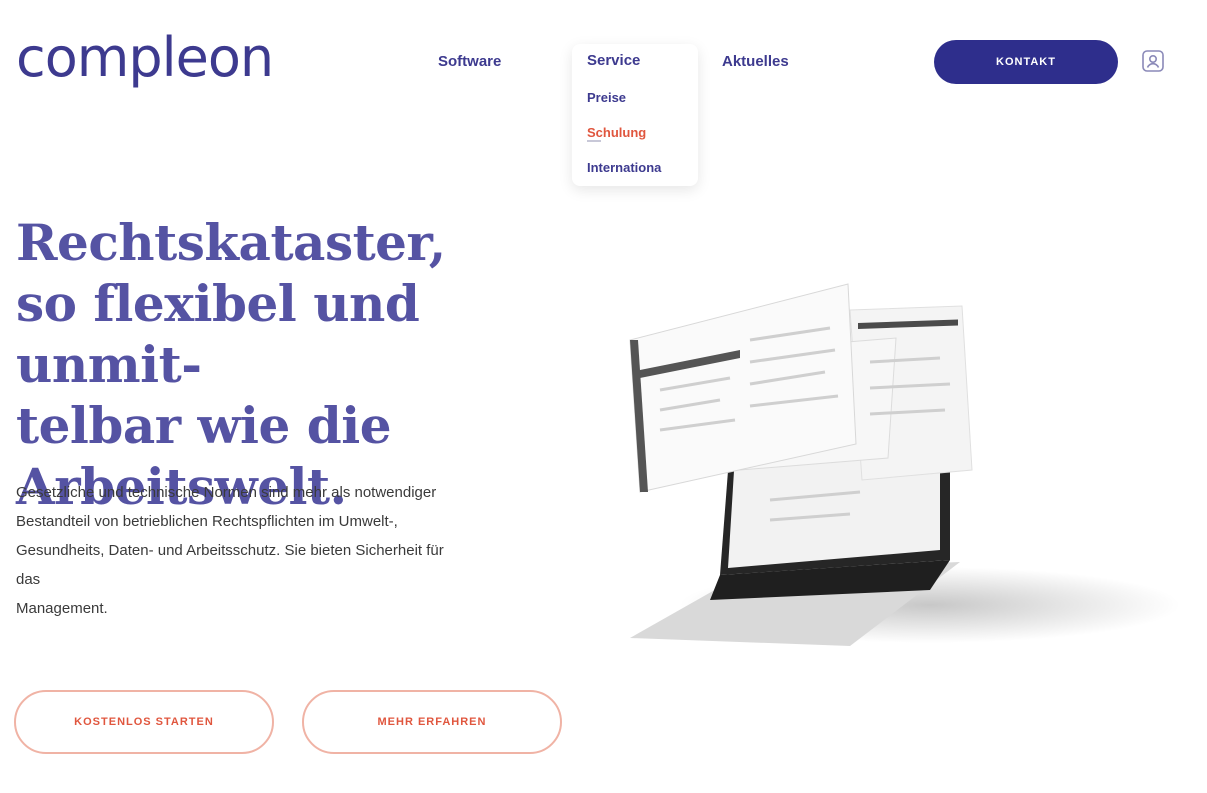 The height and width of the screenshot is (793, 1207). What do you see at coordinates (145, 58) in the screenshot?
I see `compleon-logo: compleon` at bounding box center [145, 58].